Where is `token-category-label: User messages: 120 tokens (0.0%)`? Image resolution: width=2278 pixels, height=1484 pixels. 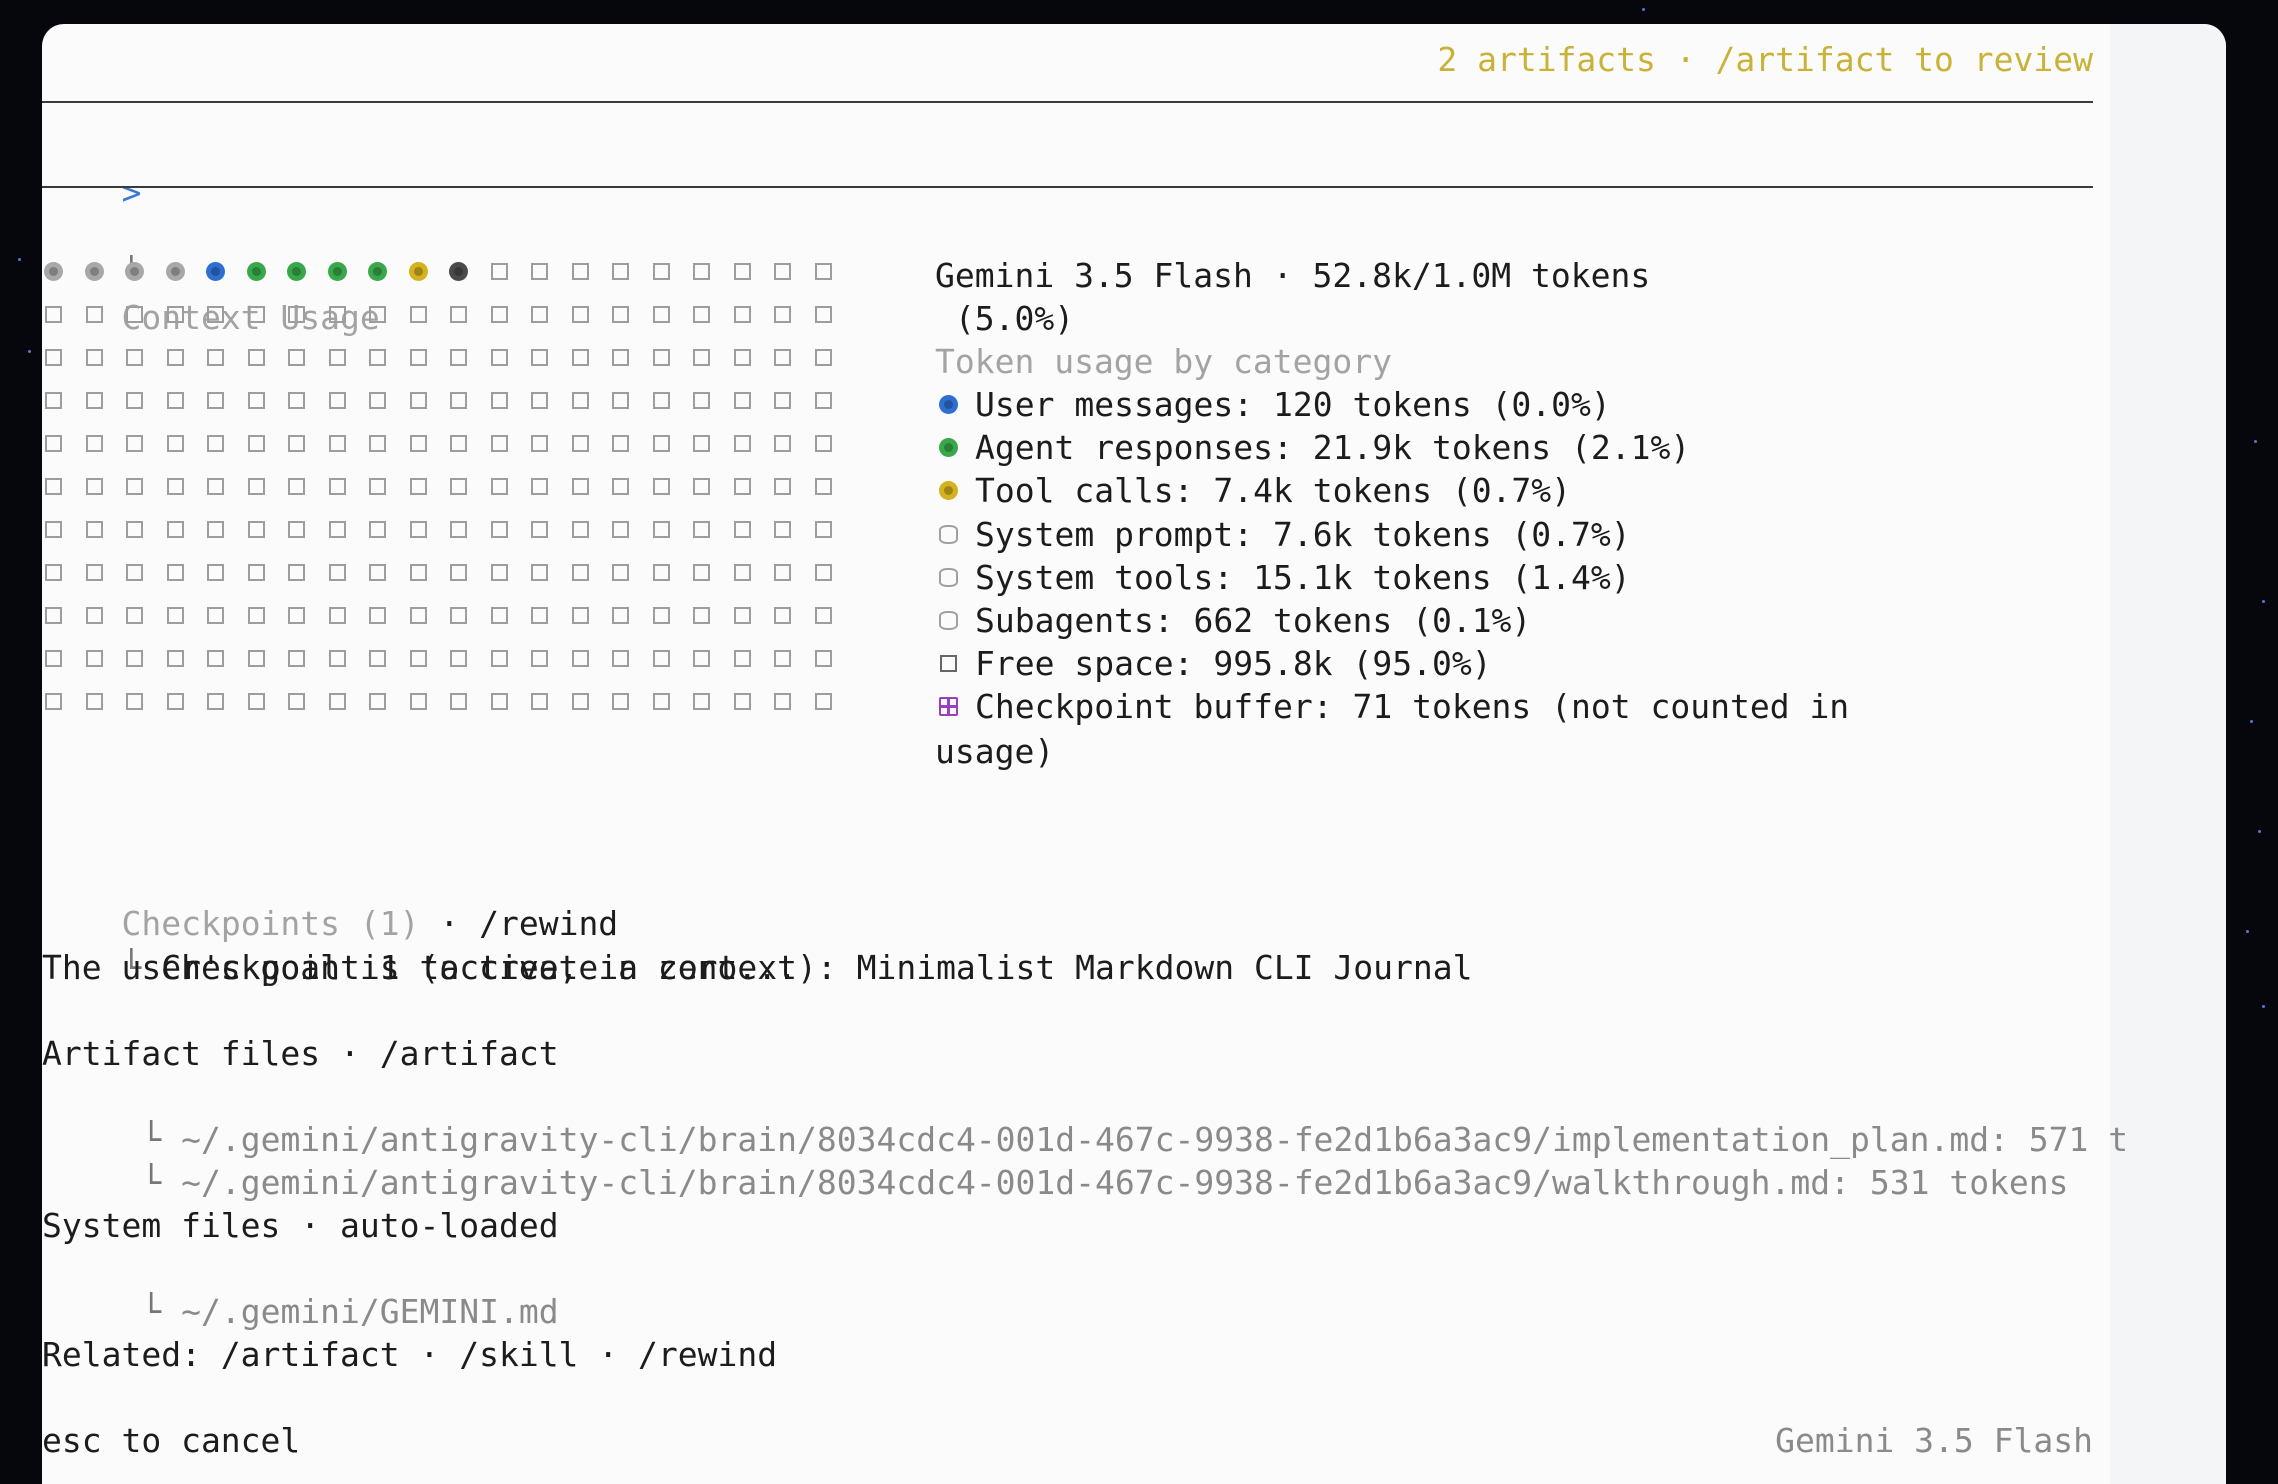 token-category-label: User messages: 120 tokens (0.0%) is located at coordinates (1293, 404).